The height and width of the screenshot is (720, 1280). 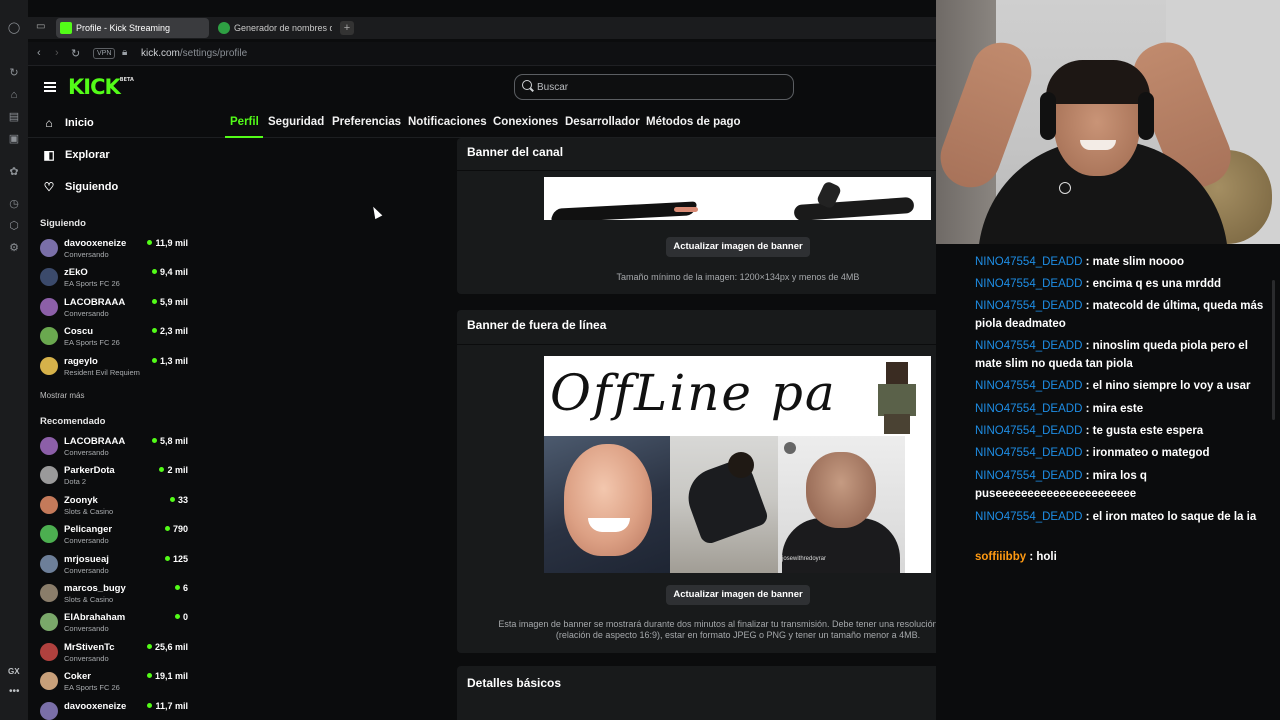 I want to click on messenger-icon: ▣, so click(x=14, y=139).